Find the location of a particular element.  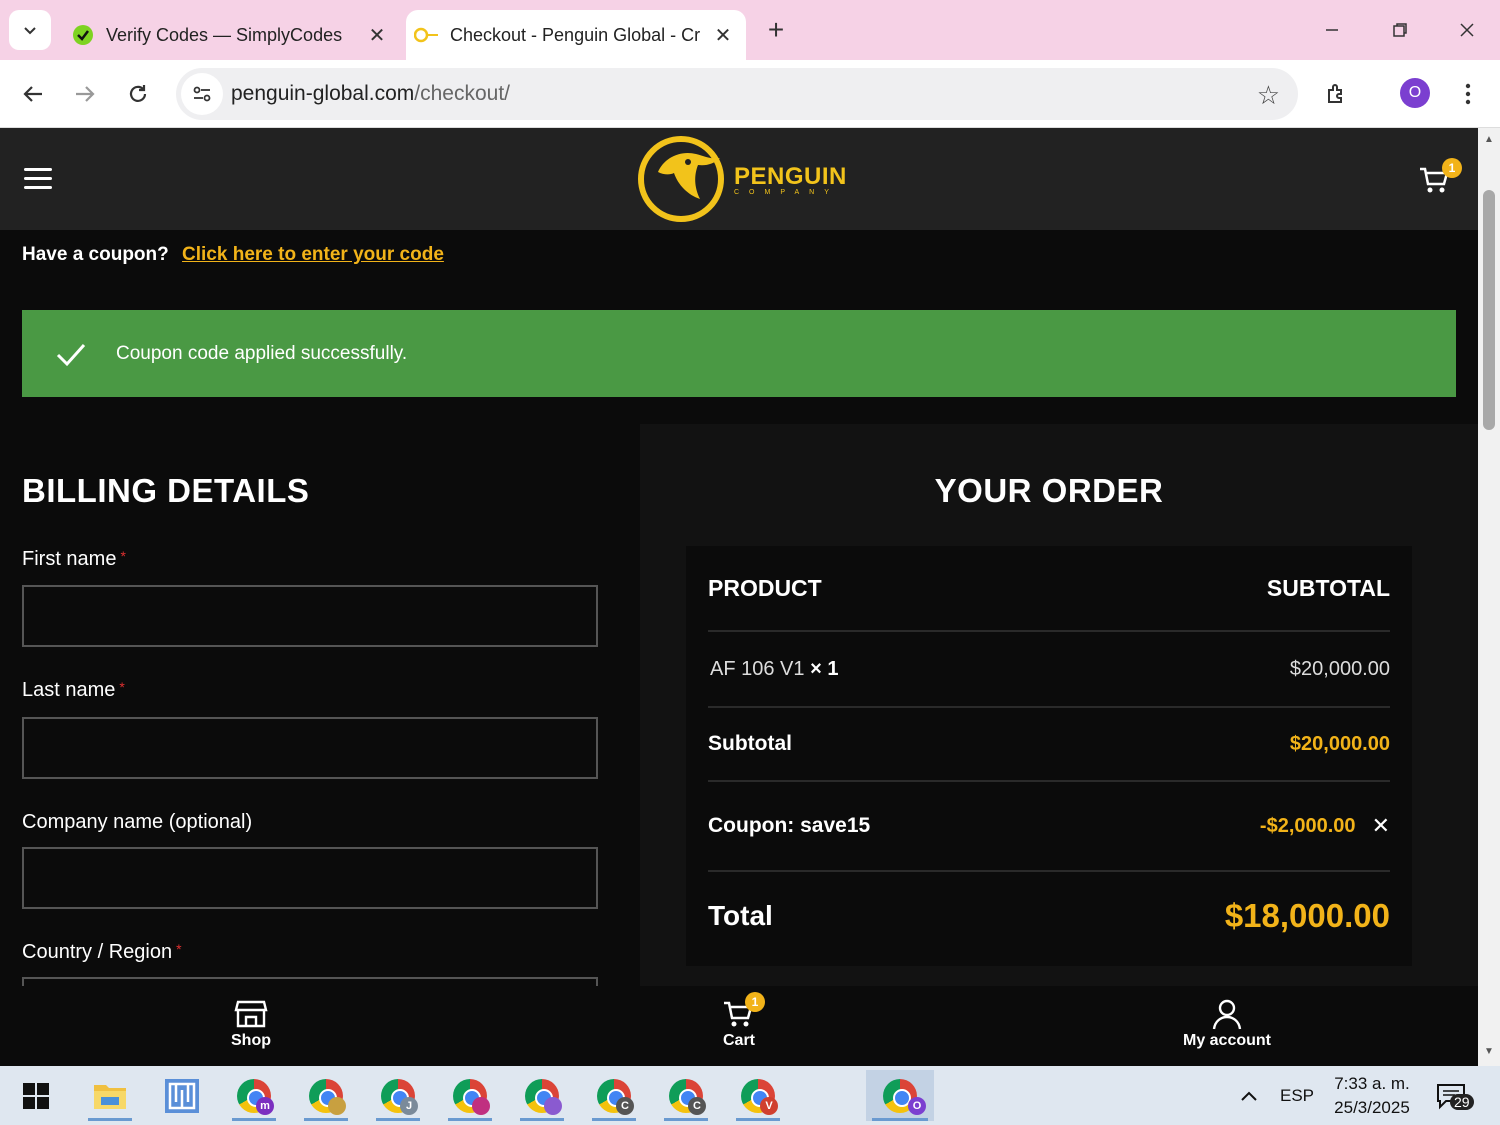

logo-sub: COMPANY is located at coordinates (786, 192).